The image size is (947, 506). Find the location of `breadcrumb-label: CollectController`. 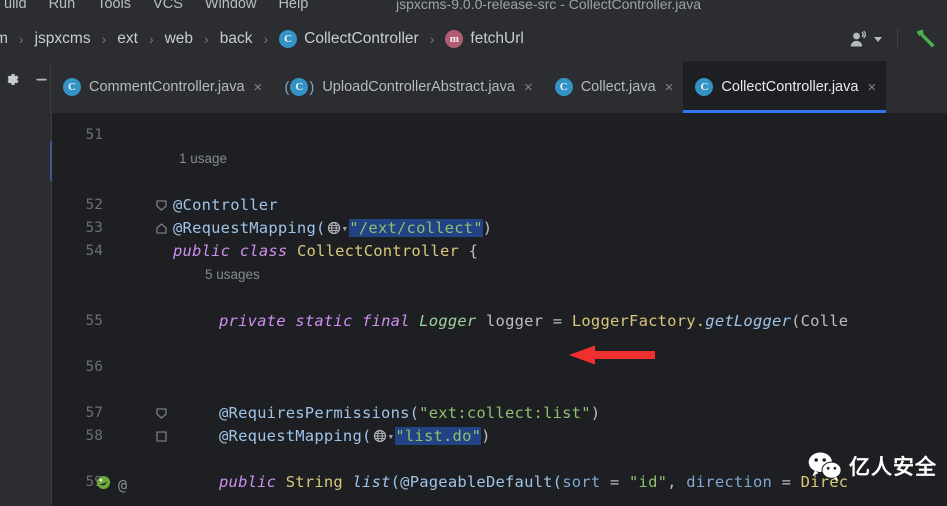

breadcrumb-label: CollectController is located at coordinates (361, 38).